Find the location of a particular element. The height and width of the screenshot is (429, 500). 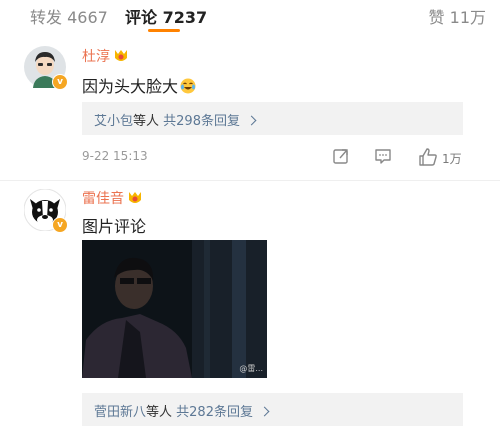

replies-text: 菅田新八等人 共282条回复 is located at coordinates (182, 410).